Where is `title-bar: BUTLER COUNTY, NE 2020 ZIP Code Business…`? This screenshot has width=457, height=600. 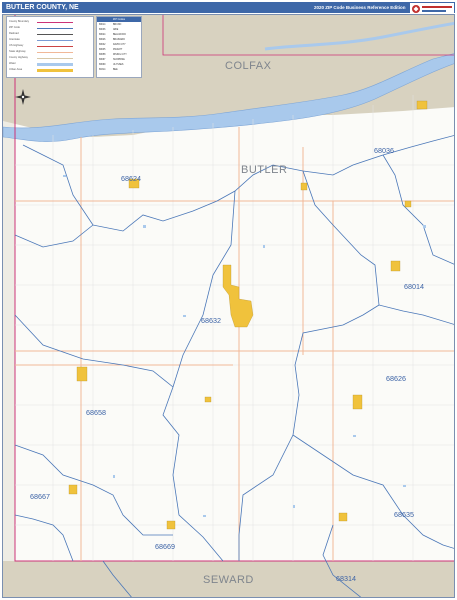 title-bar: BUTLER COUNTY, NE 2020 ZIP Code Business… is located at coordinates (228, 8).